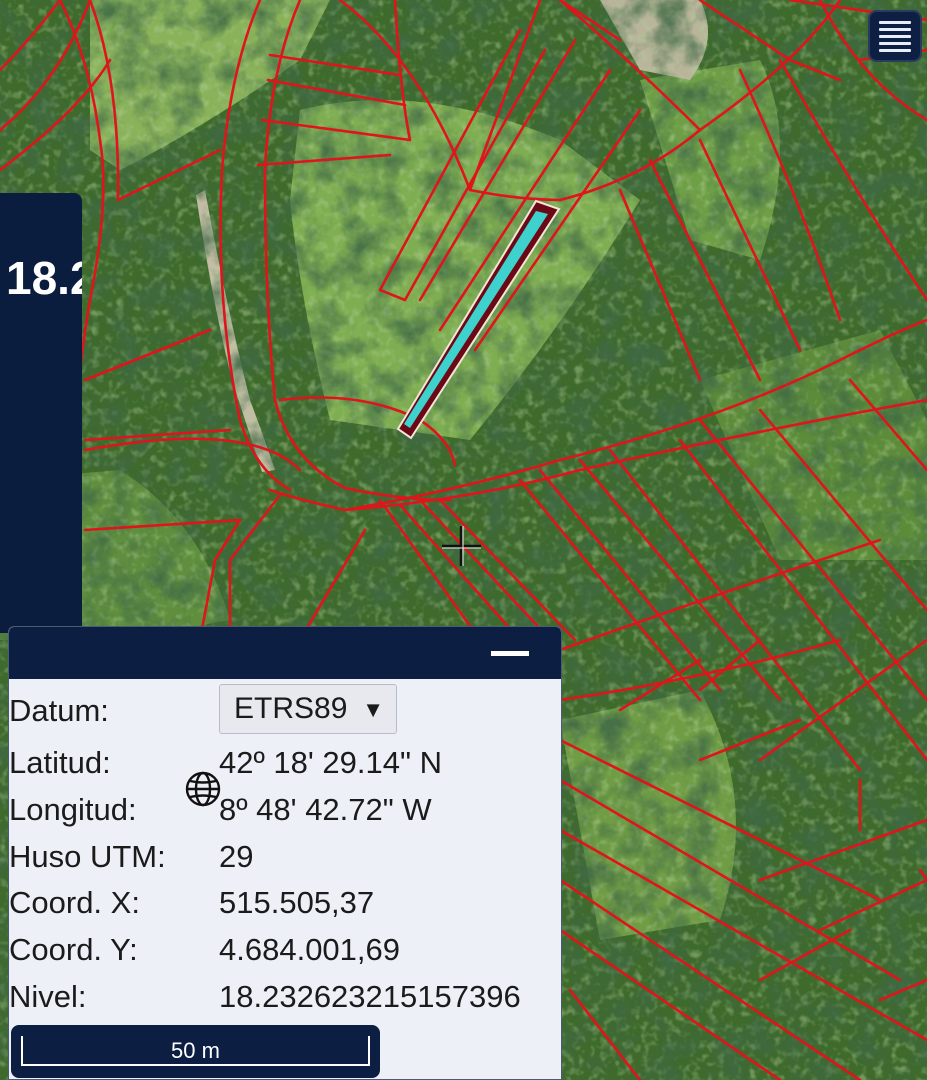 This screenshot has width=927, height=1080. I want to click on map-scale-bar: 50 m, so click(195, 1051).